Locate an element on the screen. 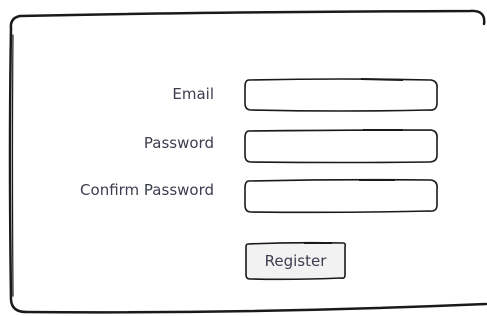 The height and width of the screenshot is (316, 487). password-field-wrapper is located at coordinates (341, 146).